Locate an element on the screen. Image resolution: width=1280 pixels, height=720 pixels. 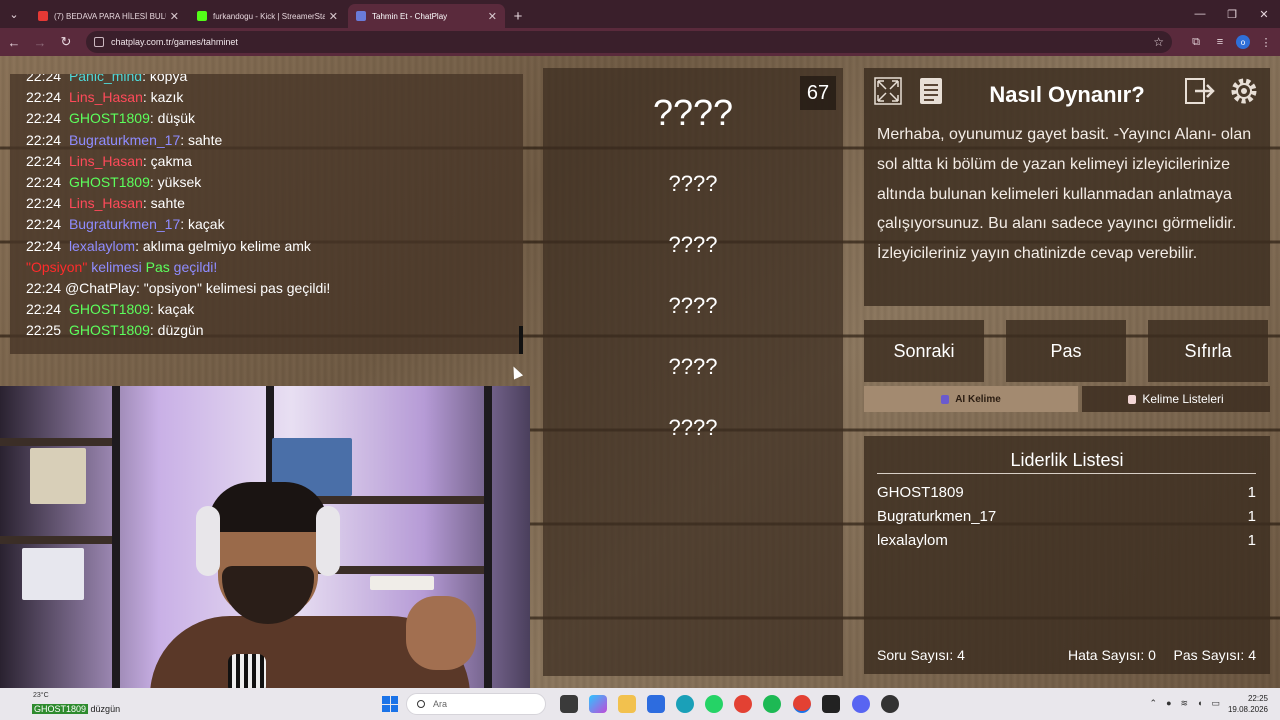
chat-text: : çakma is located at coordinates (167, 160).